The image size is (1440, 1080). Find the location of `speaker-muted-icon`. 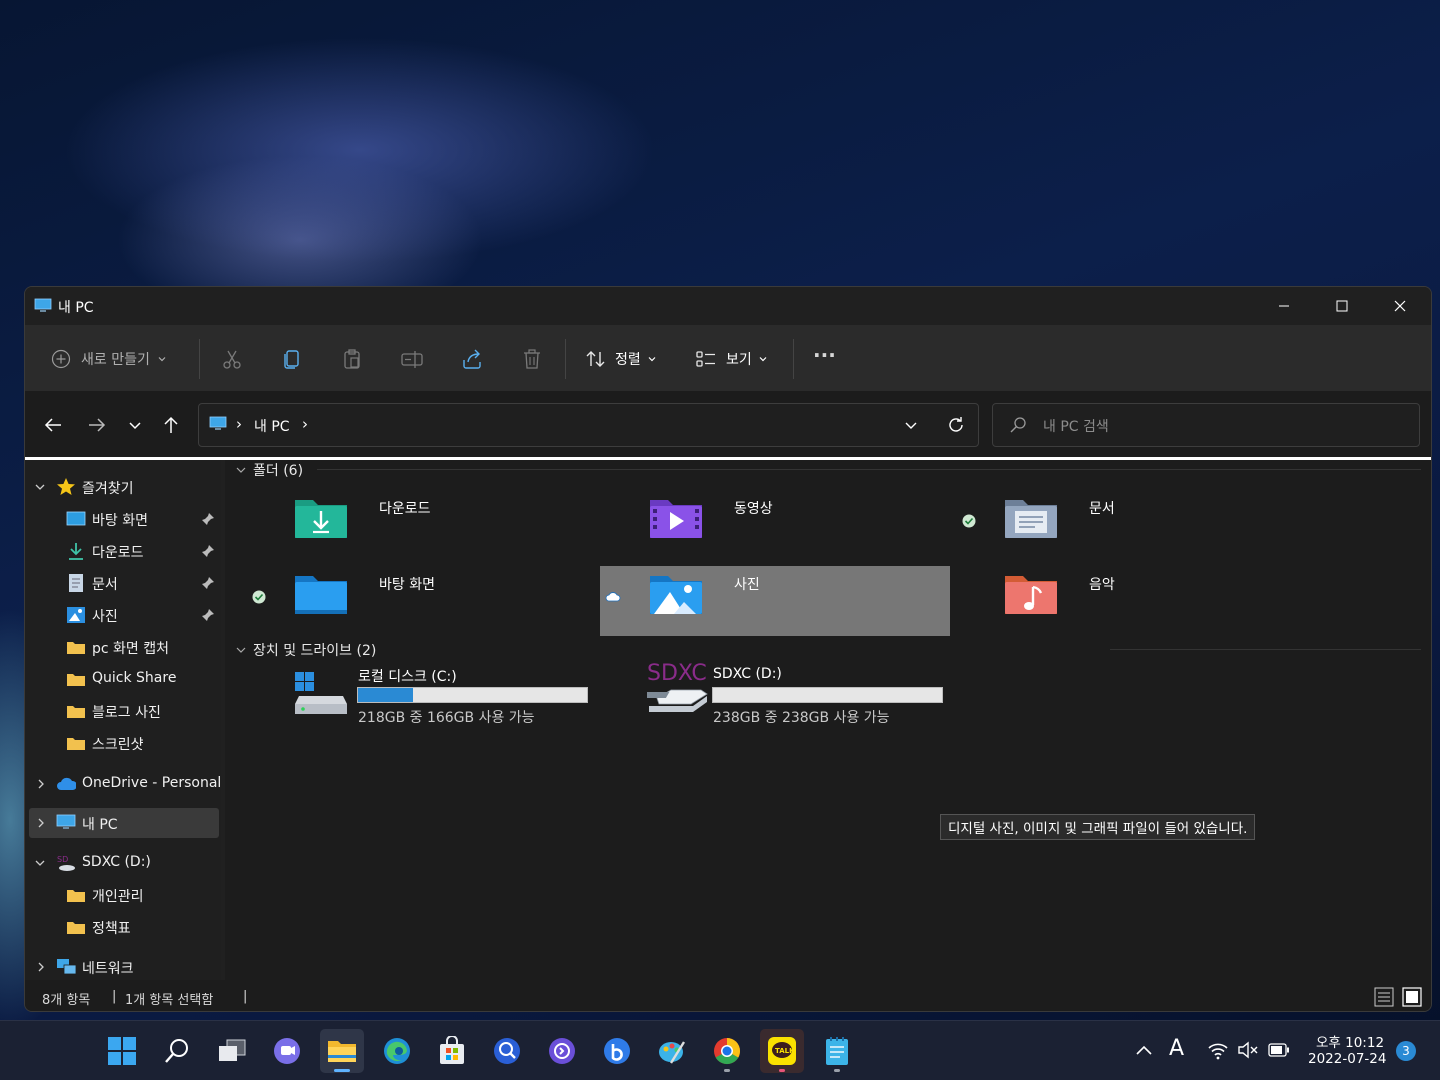

speaker-muted-icon is located at coordinates (1249, 1052).